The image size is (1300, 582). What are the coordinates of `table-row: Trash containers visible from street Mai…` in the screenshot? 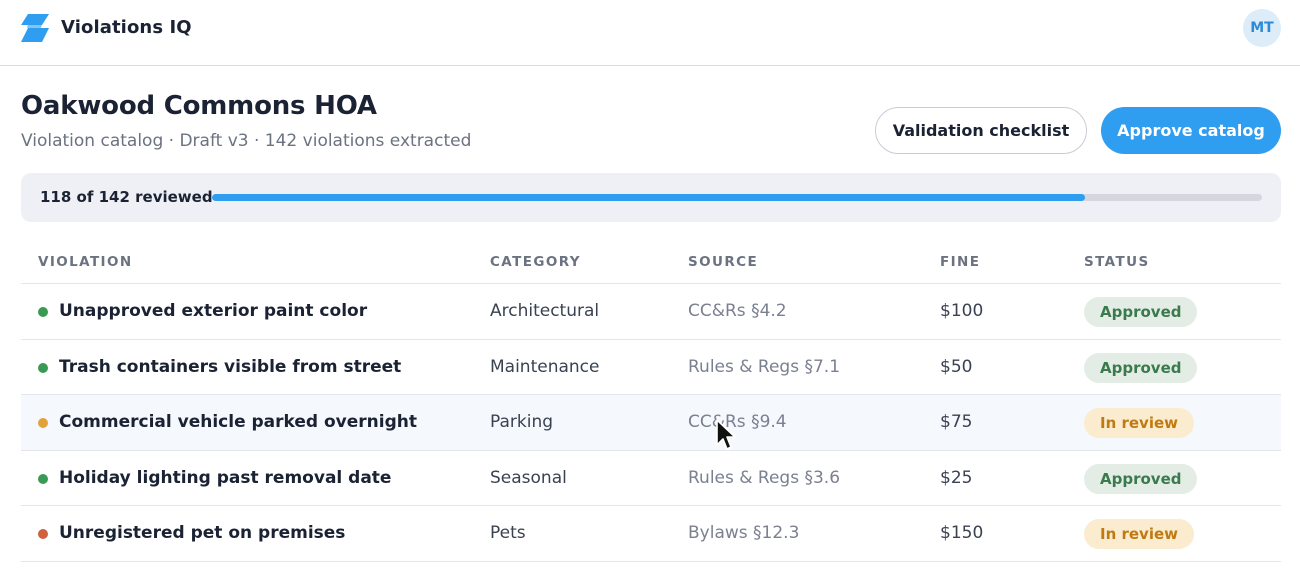 It's located at (651, 368).